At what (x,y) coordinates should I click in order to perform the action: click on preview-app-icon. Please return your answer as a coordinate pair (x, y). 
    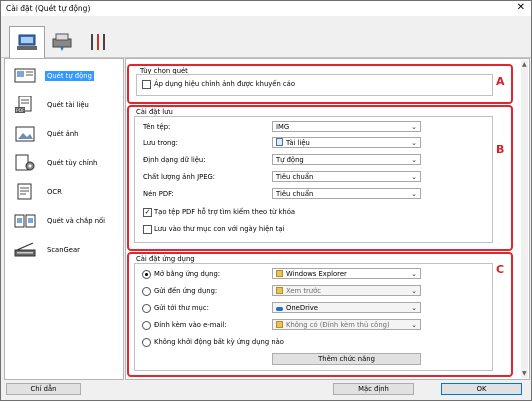
    Looking at the image, I should click on (279, 290).